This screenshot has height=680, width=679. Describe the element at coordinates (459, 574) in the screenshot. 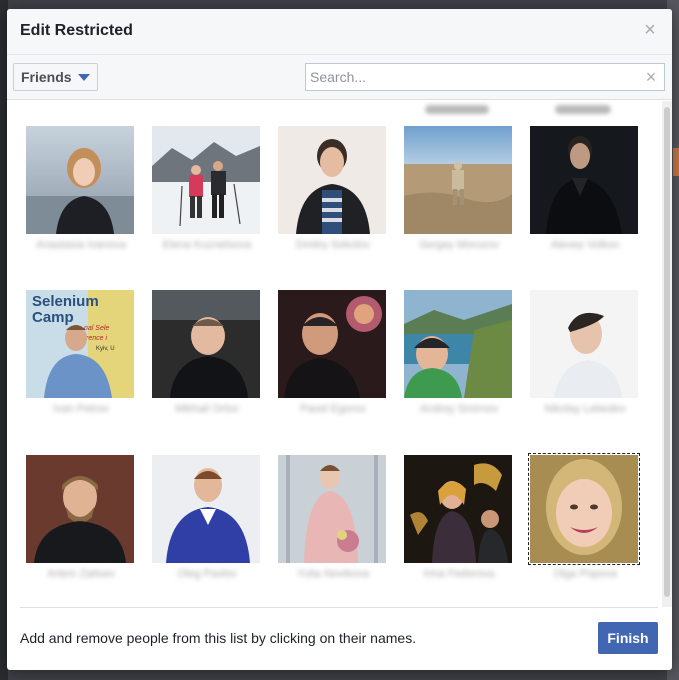

I see `friend-name: Irina Fedorova` at that location.